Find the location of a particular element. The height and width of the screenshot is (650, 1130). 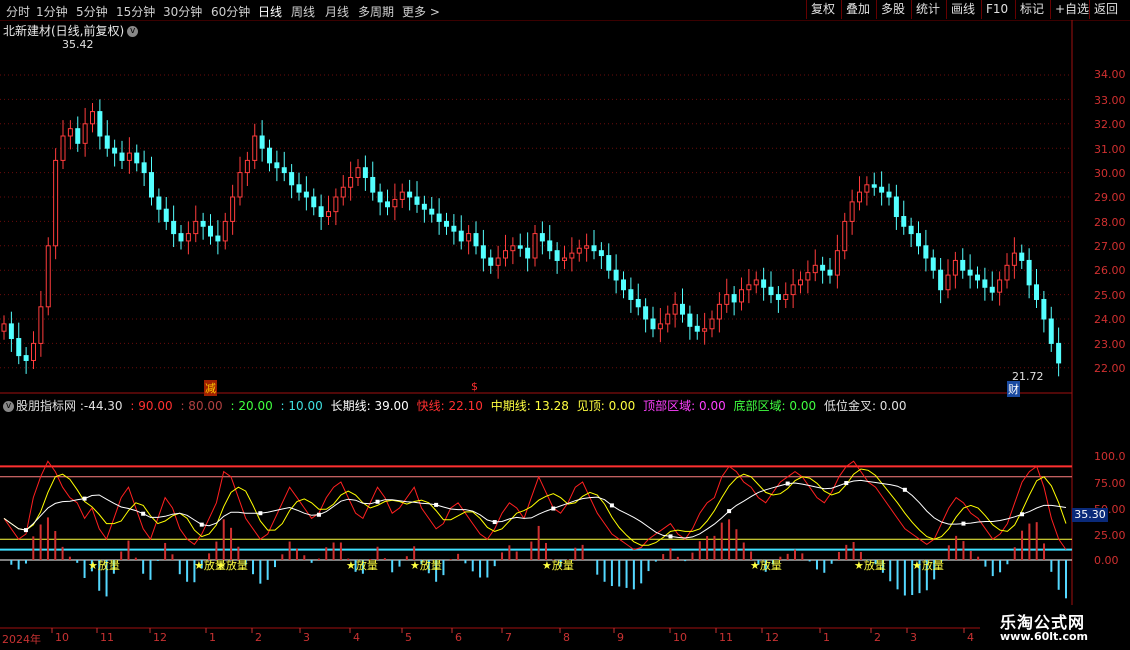

mid-line-value: 中期线: 13.28 is located at coordinates (529, 406).